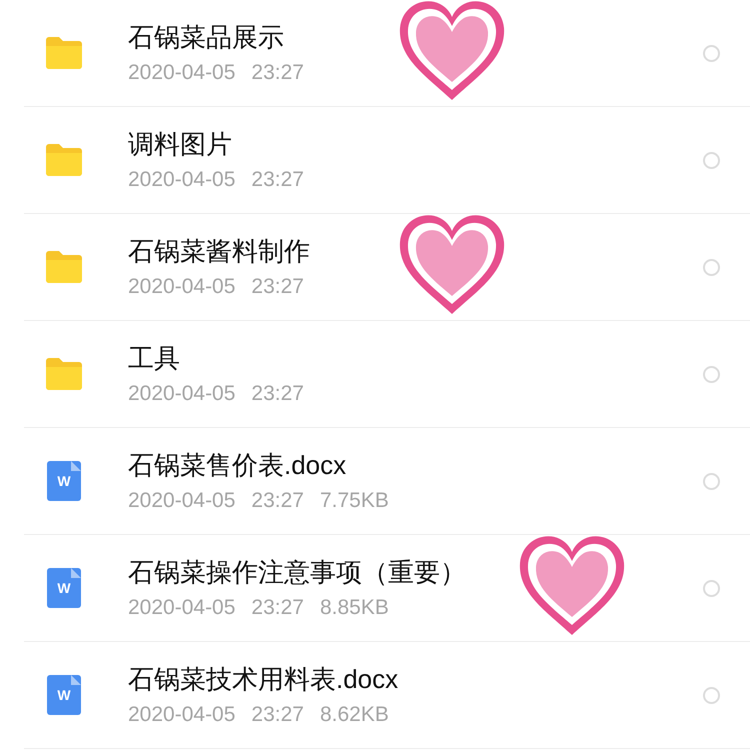  What do you see at coordinates (354, 501) in the screenshot?
I see `file-size: 7.75KB` at bounding box center [354, 501].